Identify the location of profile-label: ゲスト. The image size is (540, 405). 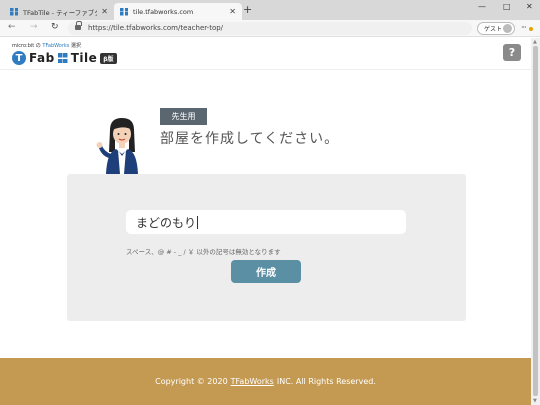
(493, 29).